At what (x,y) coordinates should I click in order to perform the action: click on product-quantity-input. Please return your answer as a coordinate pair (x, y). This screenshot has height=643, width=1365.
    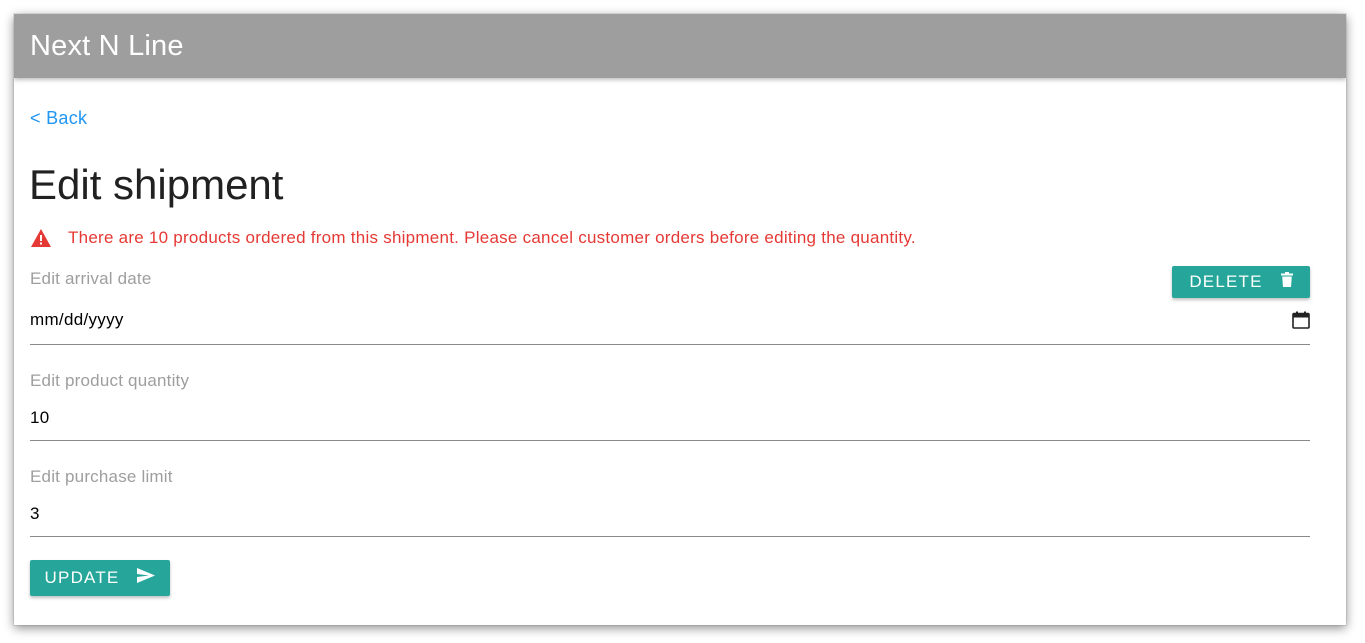
    Looking at the image, I should click on (670, 418).